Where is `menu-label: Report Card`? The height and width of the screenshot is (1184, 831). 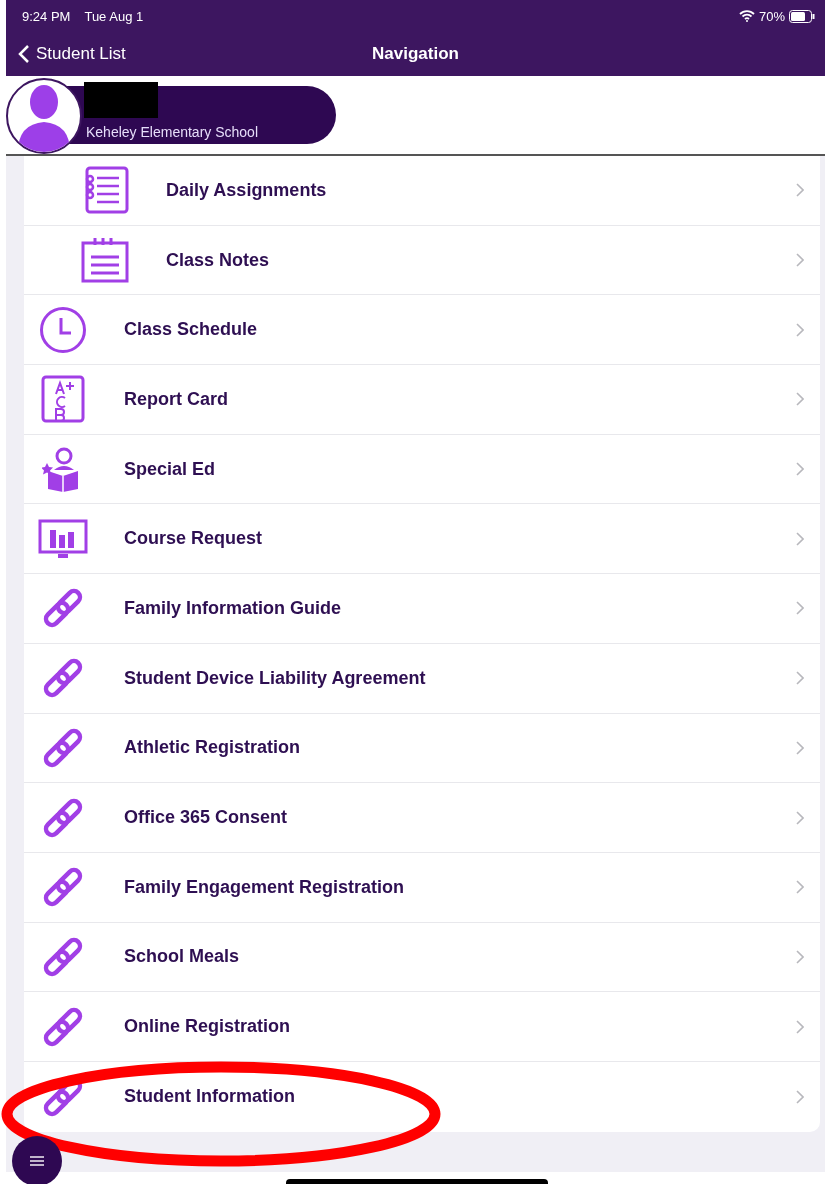 menu-label: Report Card is located at coordinates (176, 399).